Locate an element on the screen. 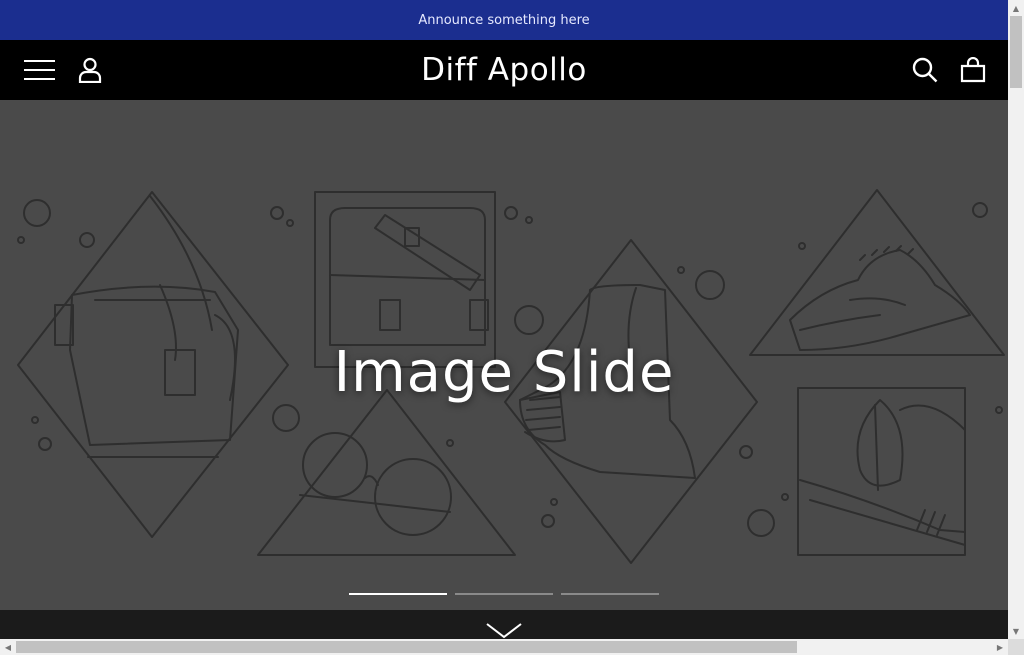 This screenshot has width=1024, height=655. site-header: Diff Apollo is located at coordinates (504, 70).